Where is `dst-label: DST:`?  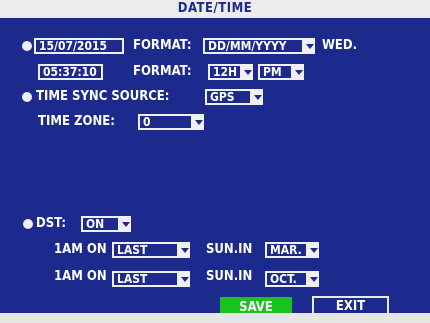
dst-label: DST: is located at coordinates (51, 223).